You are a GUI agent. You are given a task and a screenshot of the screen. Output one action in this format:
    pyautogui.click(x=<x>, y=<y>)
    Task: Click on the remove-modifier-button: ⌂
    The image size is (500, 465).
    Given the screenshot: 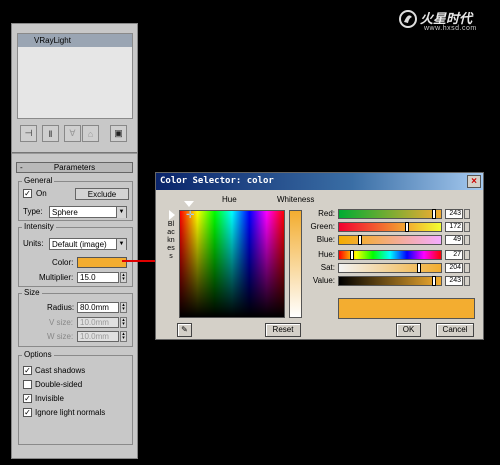 What is the action you would take?
    pyautogui.click(x=90, y=133)
    